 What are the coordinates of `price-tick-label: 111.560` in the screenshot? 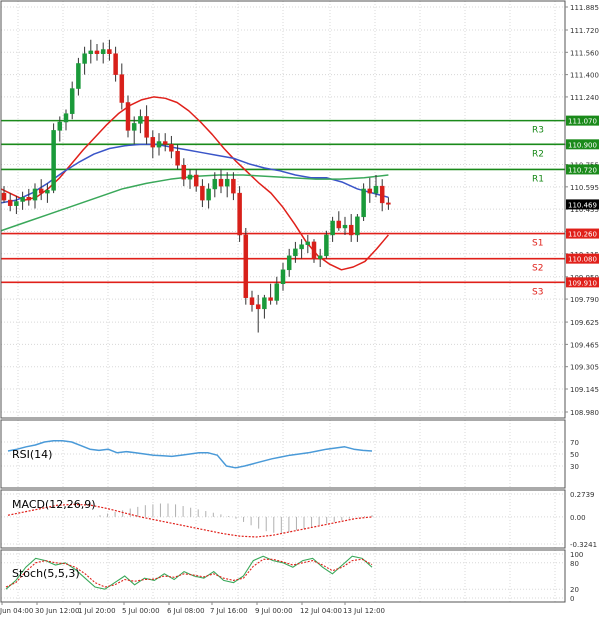 It's located at (584, 53).